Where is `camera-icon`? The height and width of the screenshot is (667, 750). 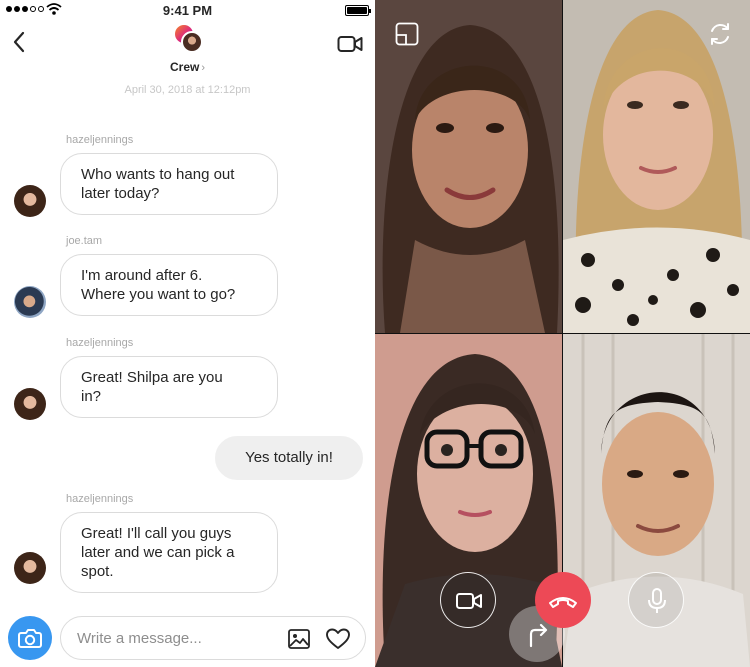
camera-icon is located at coordinates (30, 638).